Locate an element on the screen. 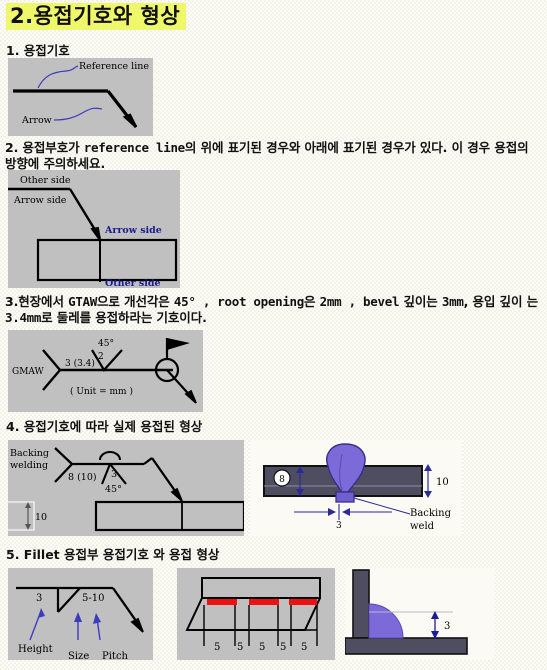  s3-d: 은 is located at coordinates (312, 301).